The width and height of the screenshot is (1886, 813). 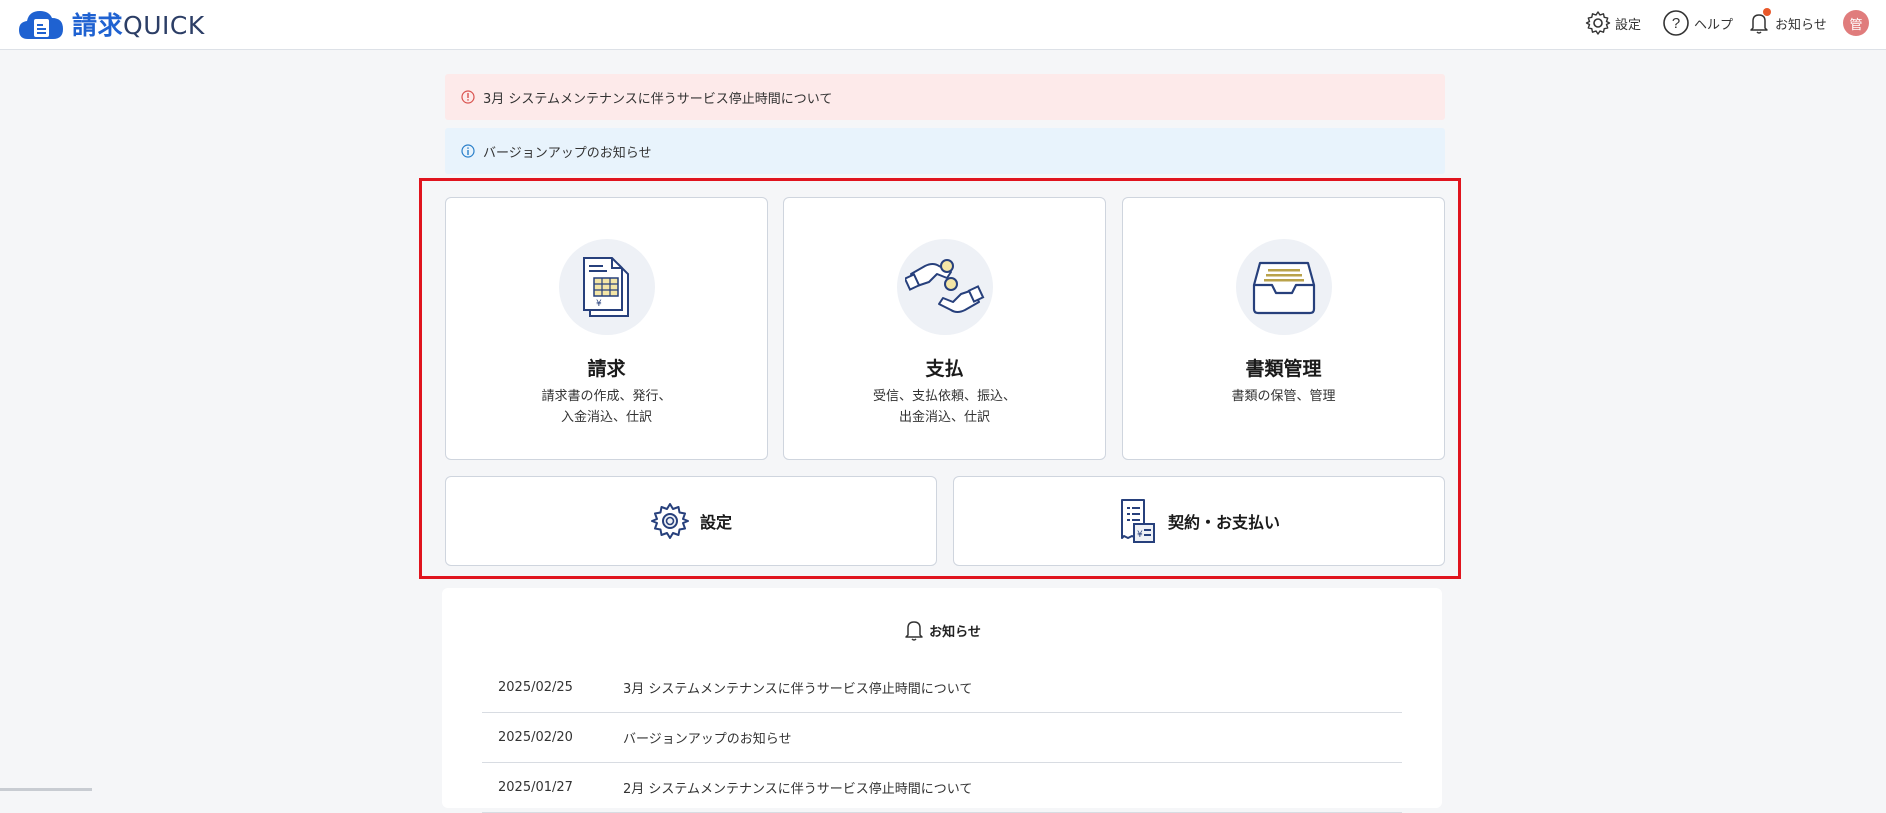 I want to click on menu-card-settings: 設定, so click(x=691, y=521).